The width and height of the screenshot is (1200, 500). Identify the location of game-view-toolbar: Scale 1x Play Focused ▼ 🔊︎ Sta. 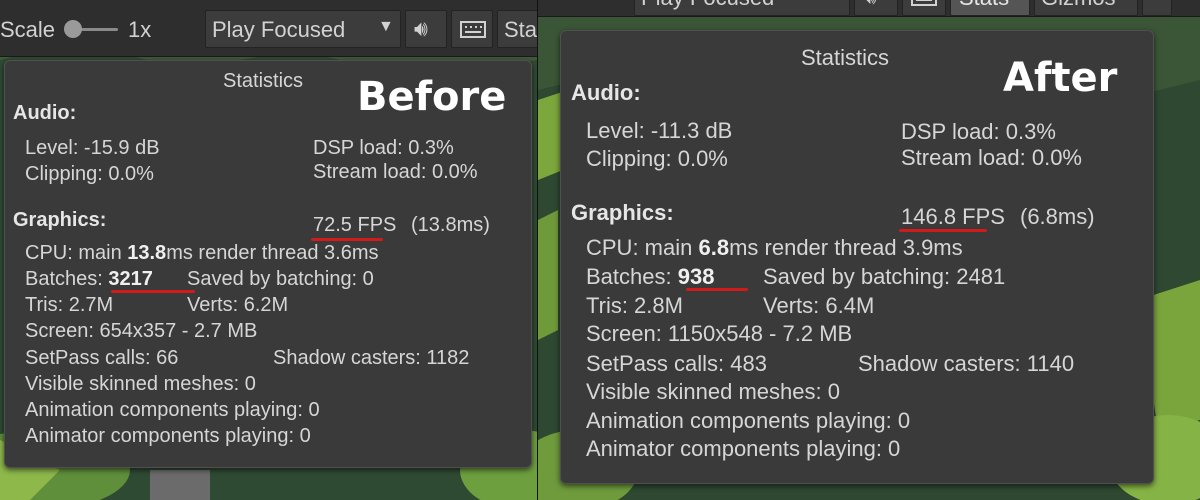
(268, 28).